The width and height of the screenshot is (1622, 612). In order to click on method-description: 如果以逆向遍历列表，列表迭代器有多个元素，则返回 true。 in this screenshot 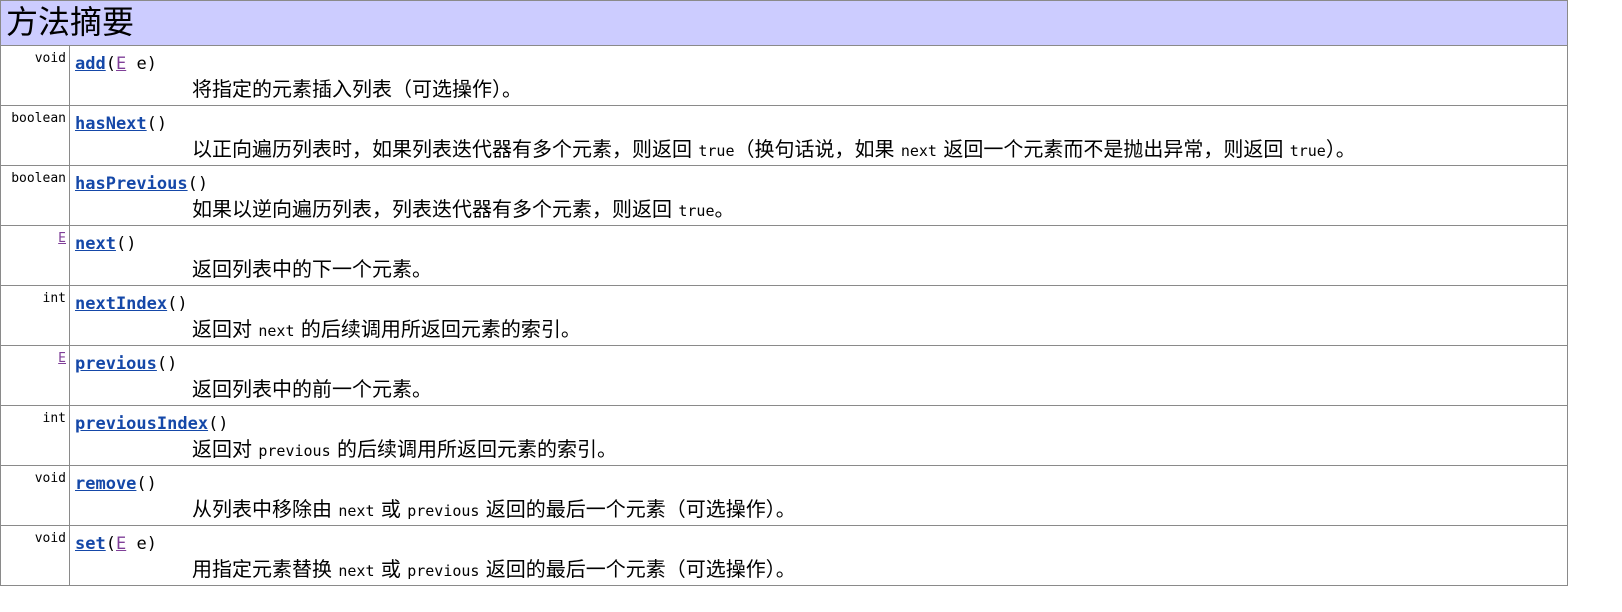, I will do `click(463, 210)`.